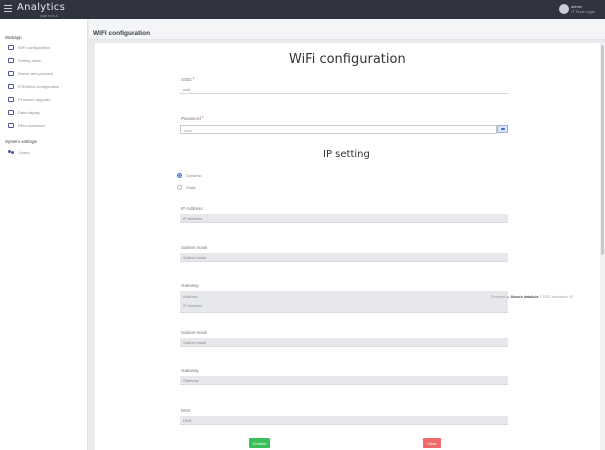  Describe the element at coordinates (194, 247) in the screenshot. I see `subnet-mask-label: Subnet mask` at that location.